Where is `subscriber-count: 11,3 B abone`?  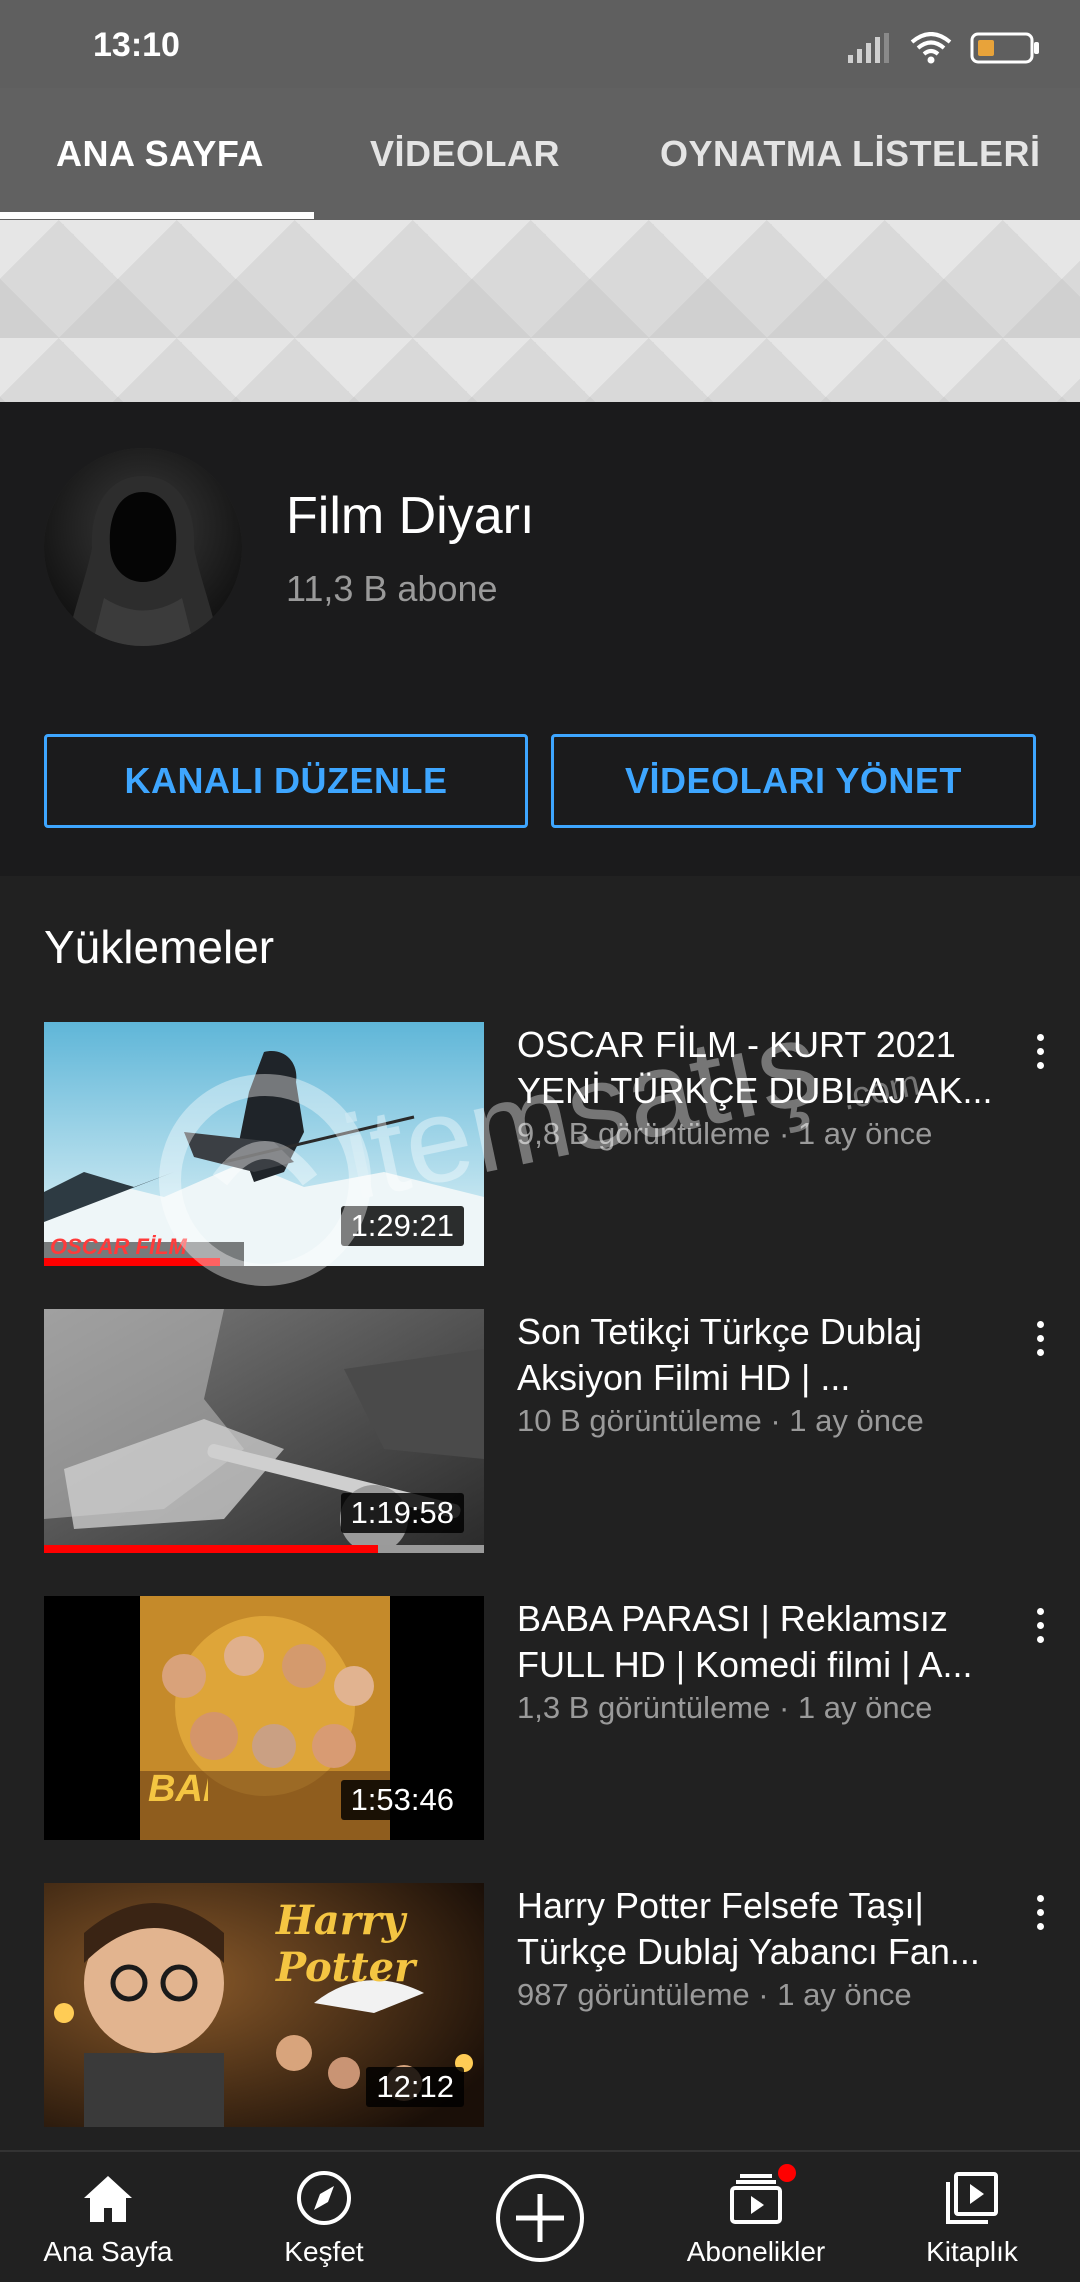 subscriber-count: 11,3 B abone is located at coordinates (392, 588).